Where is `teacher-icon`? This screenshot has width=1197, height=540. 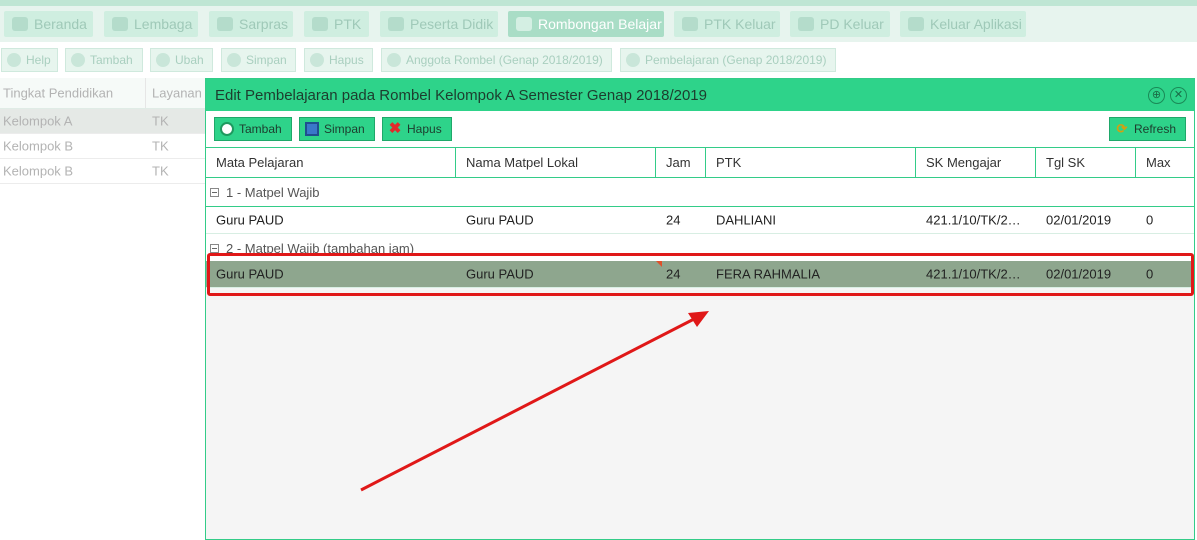
teacher-icon is located at coordinates (320, 24).